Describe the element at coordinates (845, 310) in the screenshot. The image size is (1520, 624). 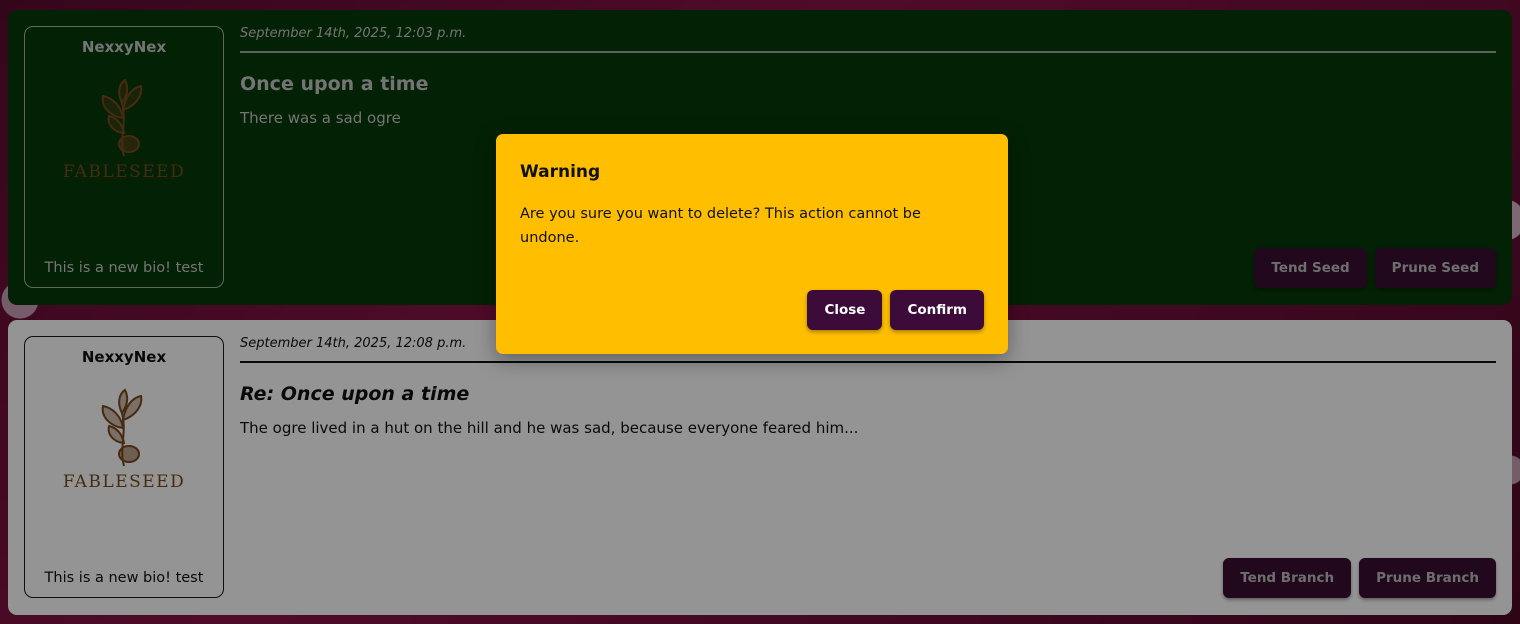
I see `close-button: Close` at that location.